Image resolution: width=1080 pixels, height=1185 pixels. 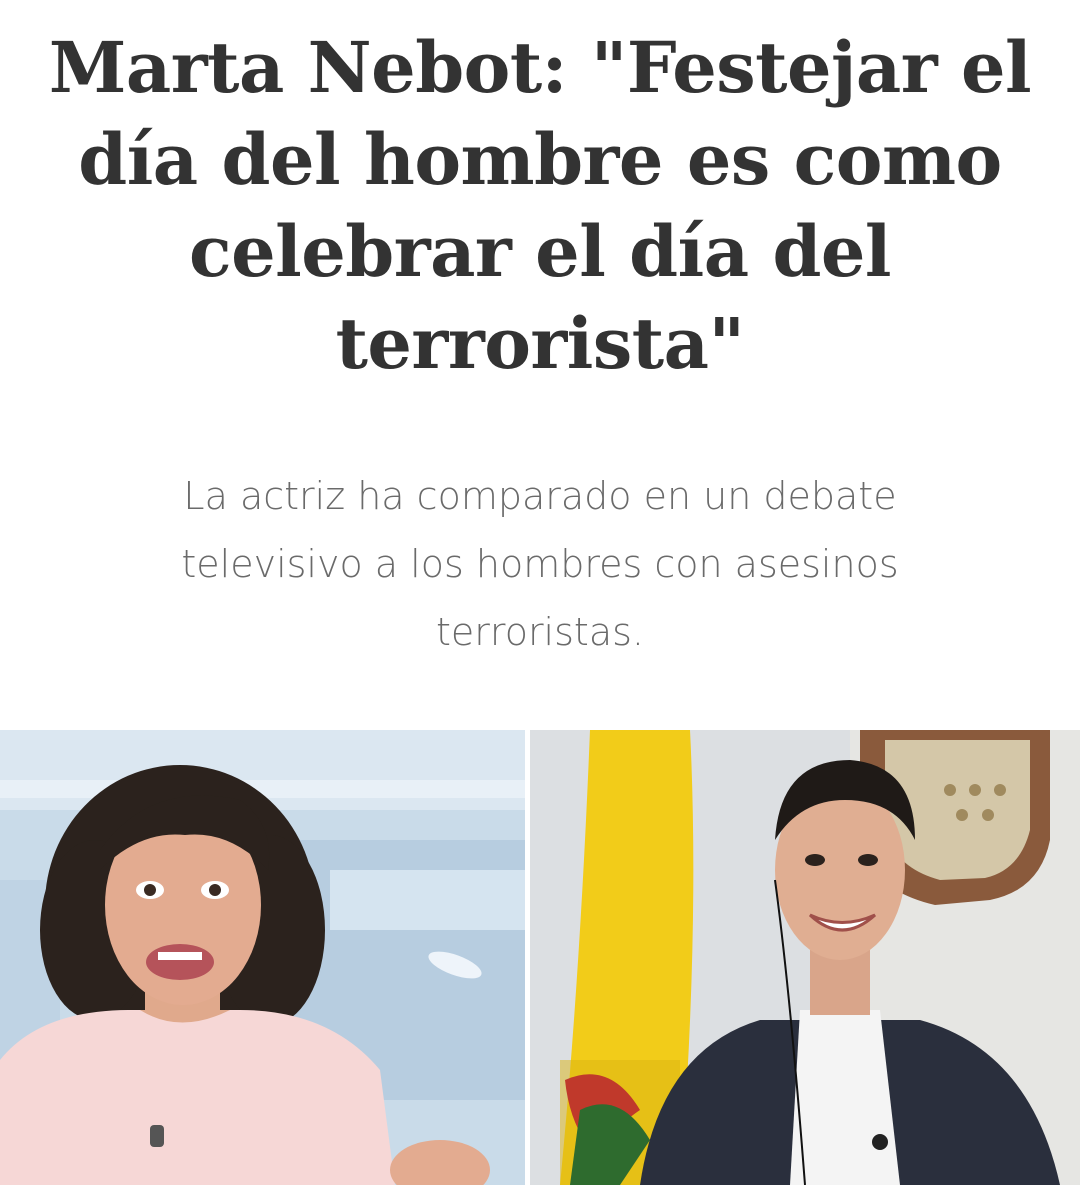 I want to click on panel-divider, so click(x=527, y=957).